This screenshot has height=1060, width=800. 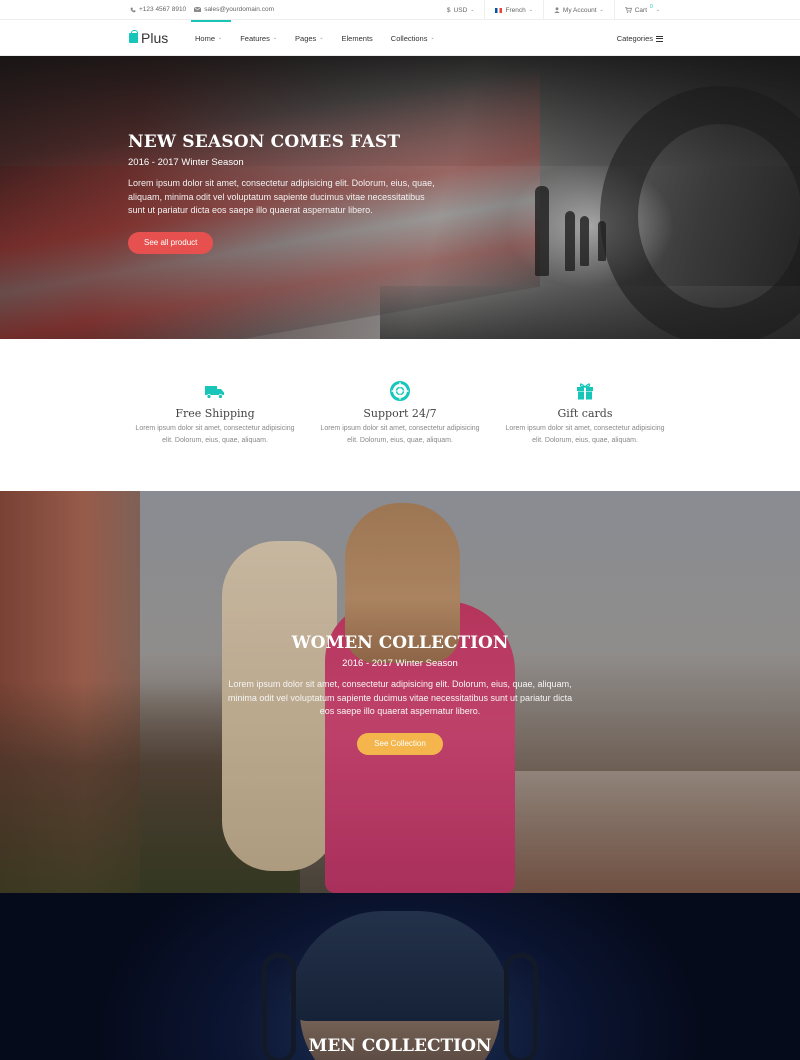 What do you see at coordinates (651, 7) in the screenshot?
I see `cart-count-badge: 0` at bounding box center [651, 7].